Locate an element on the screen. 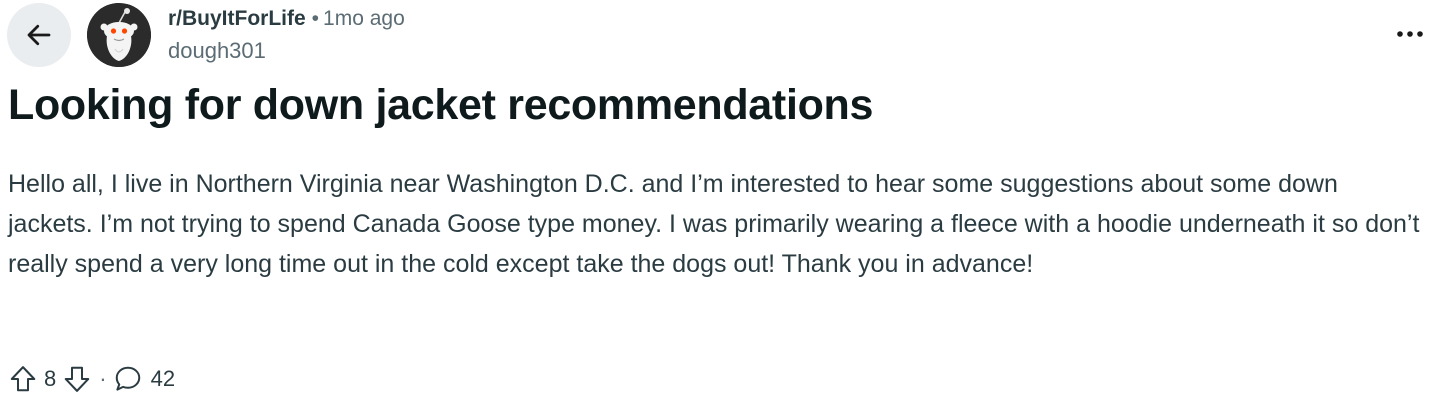 The image size is (1450, 419). upvote-button is located at coordinates (23, 379).